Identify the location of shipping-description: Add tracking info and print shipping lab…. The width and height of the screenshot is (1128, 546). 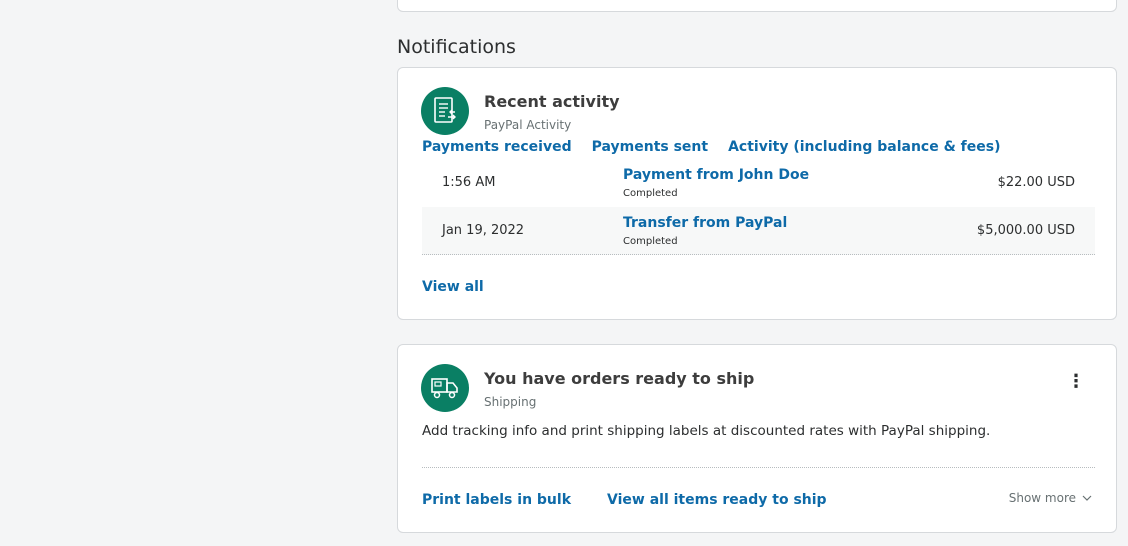
(706, 431).